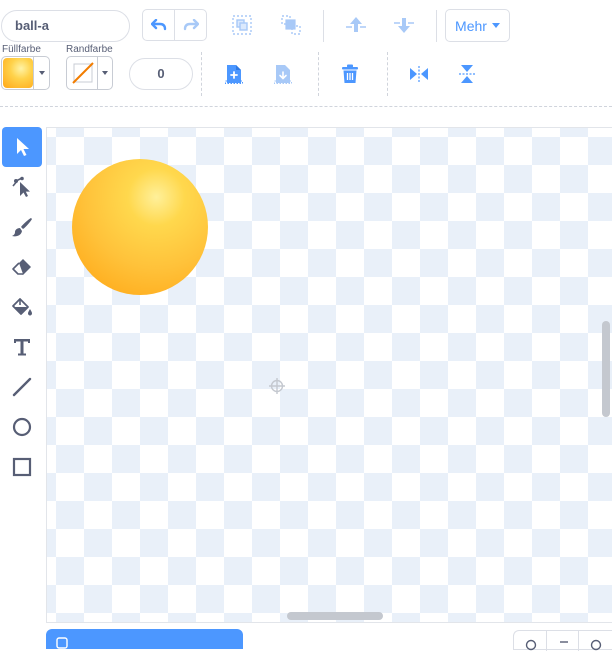 Image resolution: width=612 pixels, height=651 pixels. I want to click on outline-label: Randfarbe, so click(89, 49).